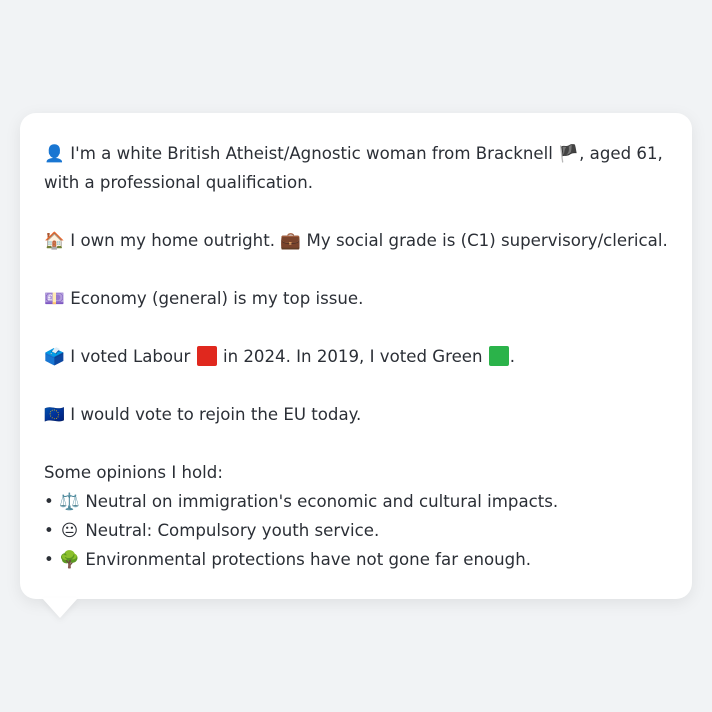 This screenshot has width=712, height=712. What do you see at coordinates (232, 530) in the screenshot?
I see `opinion-text: Neutral: Compulsory youth service.` at bounding box center [232, 530].